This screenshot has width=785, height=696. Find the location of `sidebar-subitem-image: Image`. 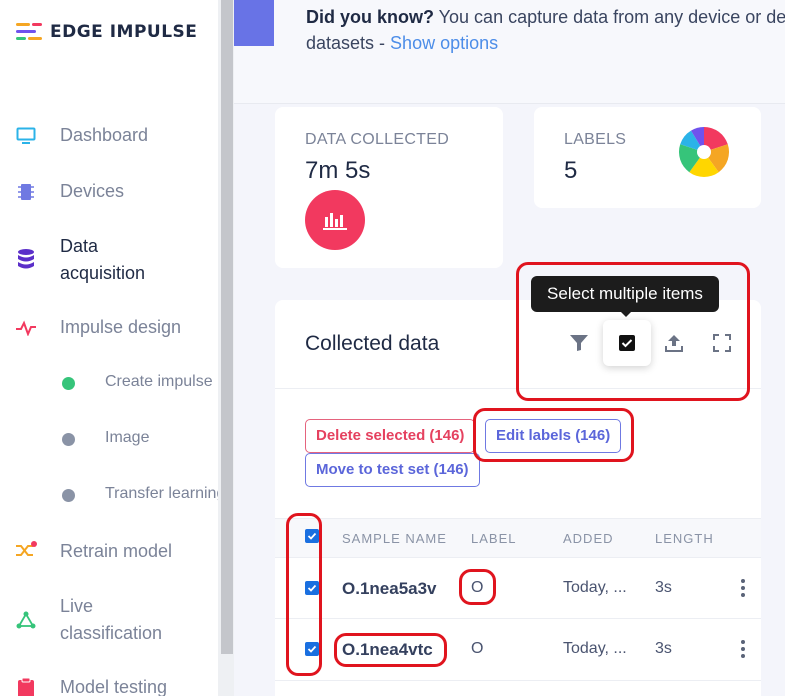

sidebar-subitem-image: Image is located at coordinates (109, 439).